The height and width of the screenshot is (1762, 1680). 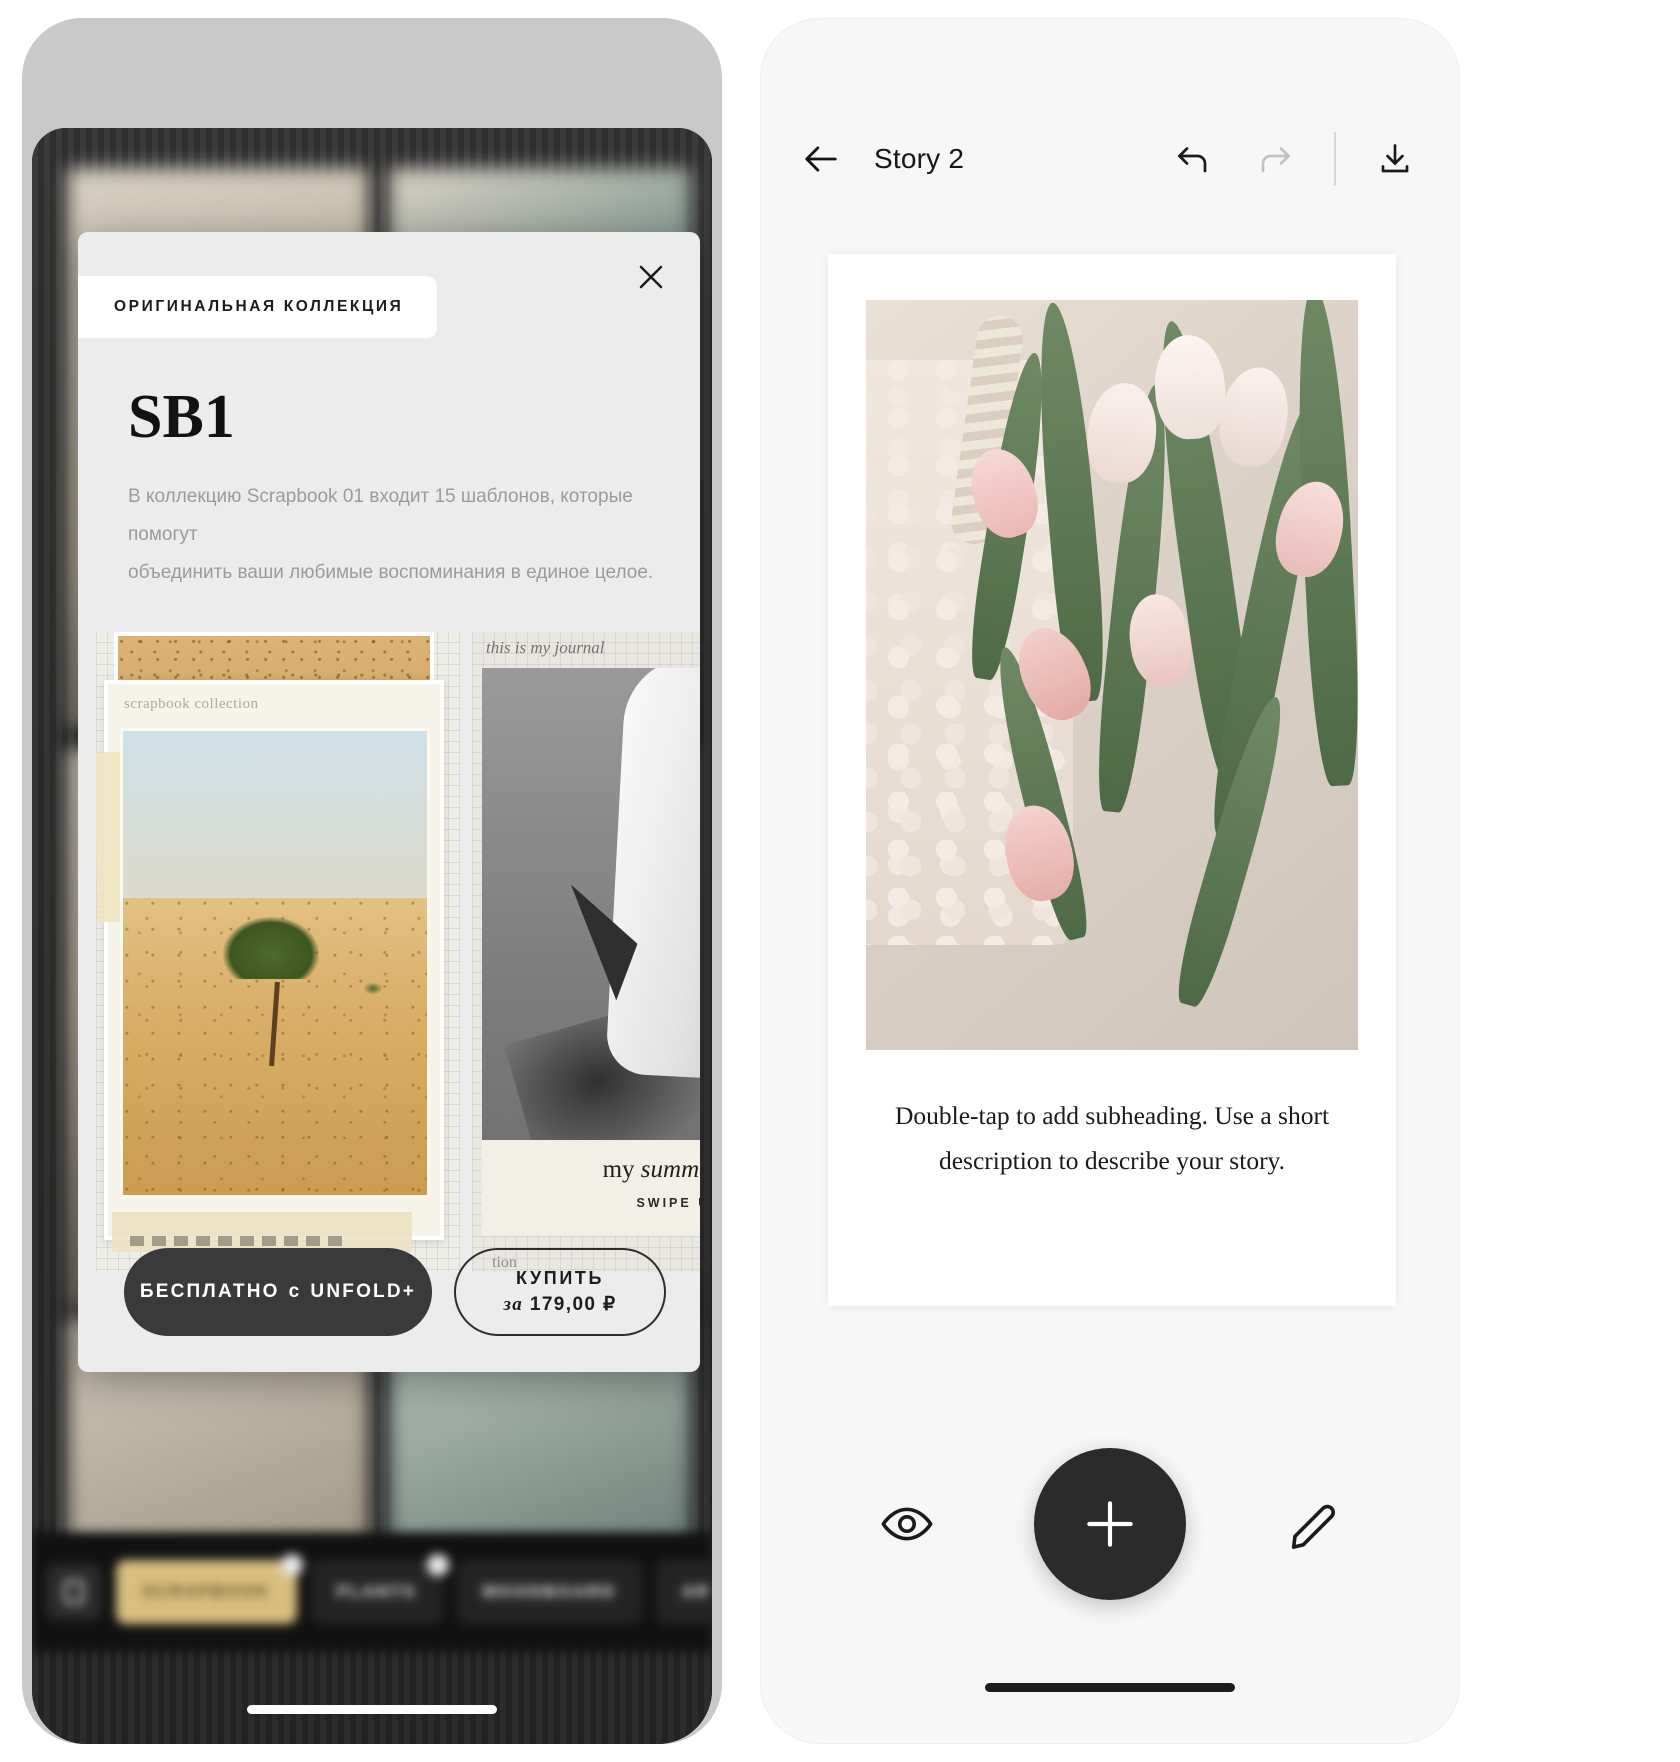 What do you see at coordinates (363, 1291) in the screenshot?
I see `unfold-plus-label: UNFOLD+` at bounding box center [363, 1291].